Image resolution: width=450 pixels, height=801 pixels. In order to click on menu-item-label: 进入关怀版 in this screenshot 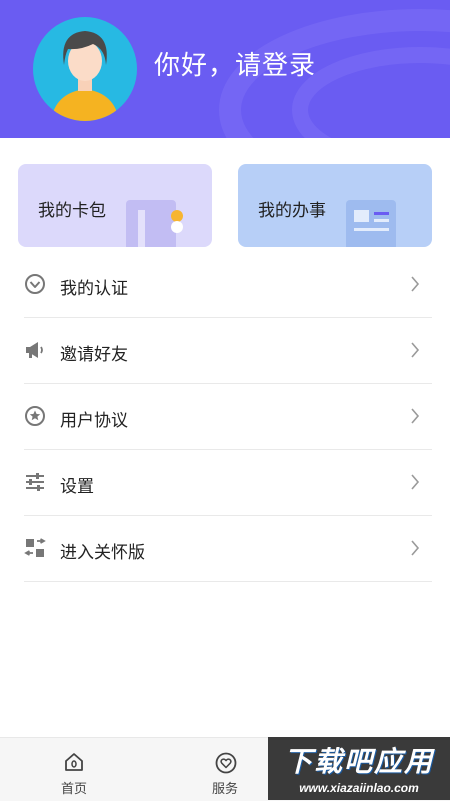, I will do `click(102, 552)`.